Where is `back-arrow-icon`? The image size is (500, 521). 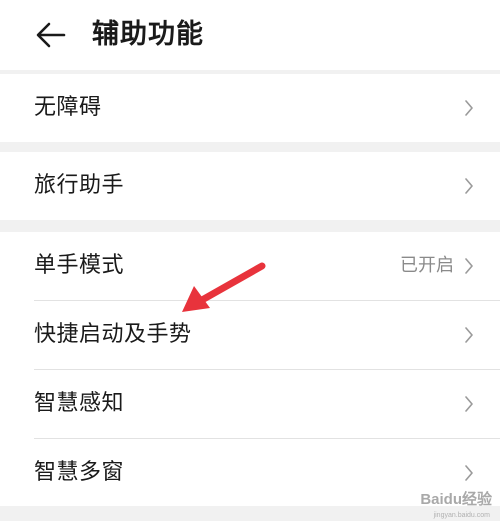 back-arrow-icon is located at coordinates (51, 35).